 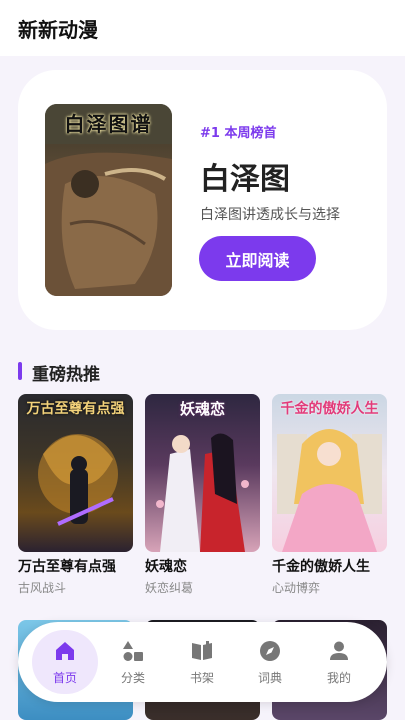 I want to click on featured-cover-image: 白泽图谱, so click(x=108, y=200).